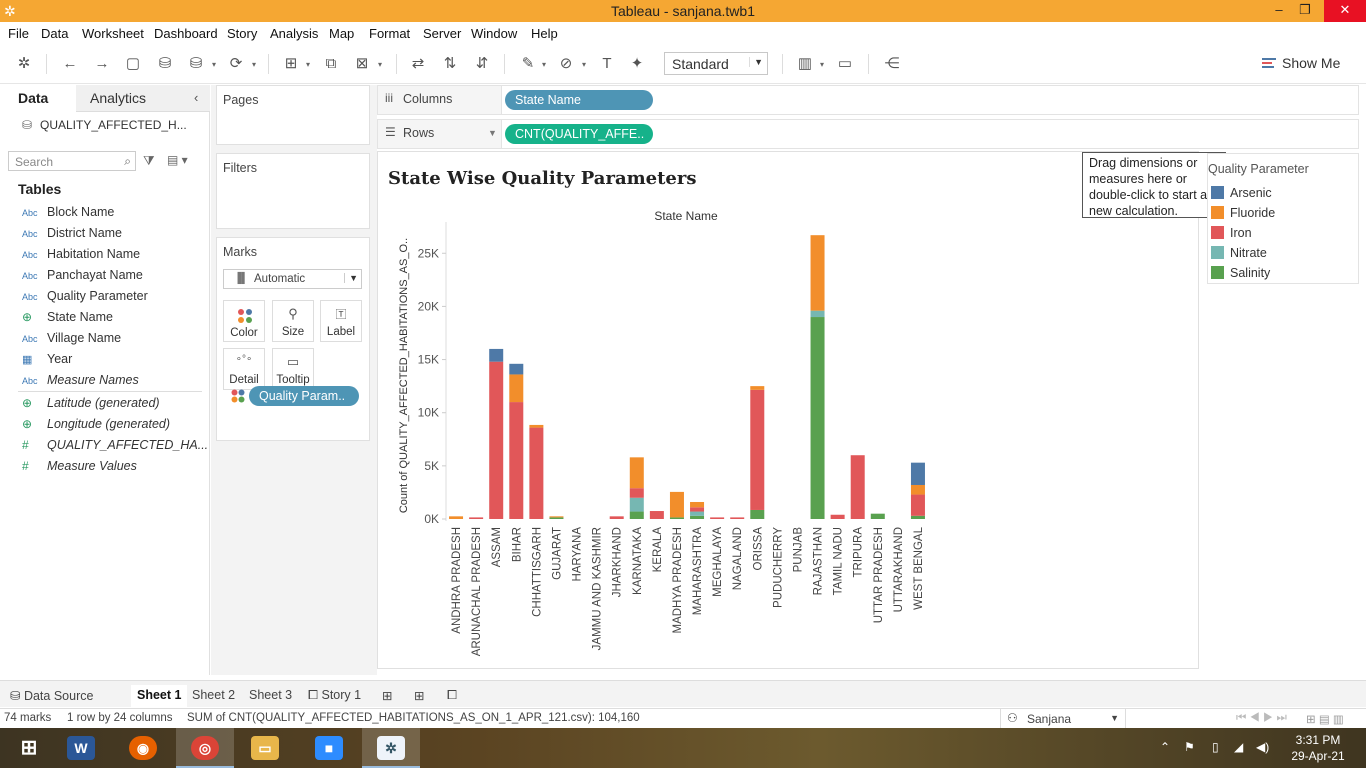 This screenshot has width=1366, height=768. What do you see at coordinates (72, 161) in the screenshot?
I see `search-input: Search ⌕` at bounding box center [72, 161].